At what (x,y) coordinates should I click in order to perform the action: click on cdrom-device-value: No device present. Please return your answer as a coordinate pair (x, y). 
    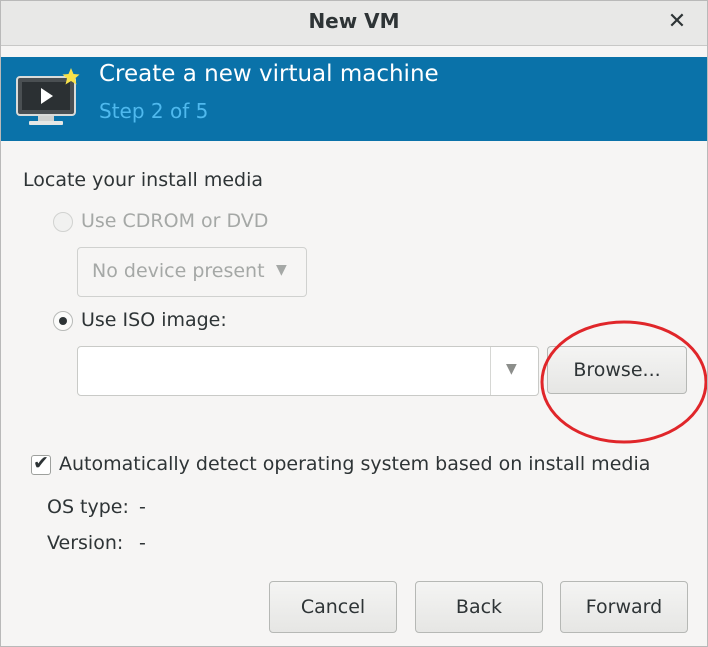
    Looking at the image, I should click on (178, 271).